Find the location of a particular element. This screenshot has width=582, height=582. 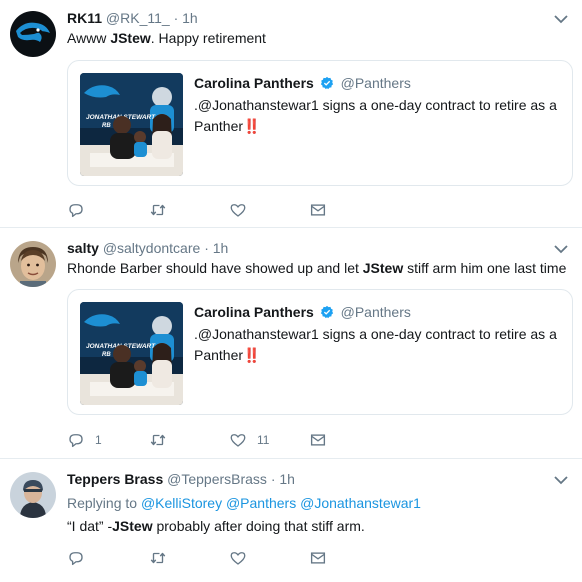

tweet-header: salty @saltydontcare · 1h is located at coordinates (309, 248).